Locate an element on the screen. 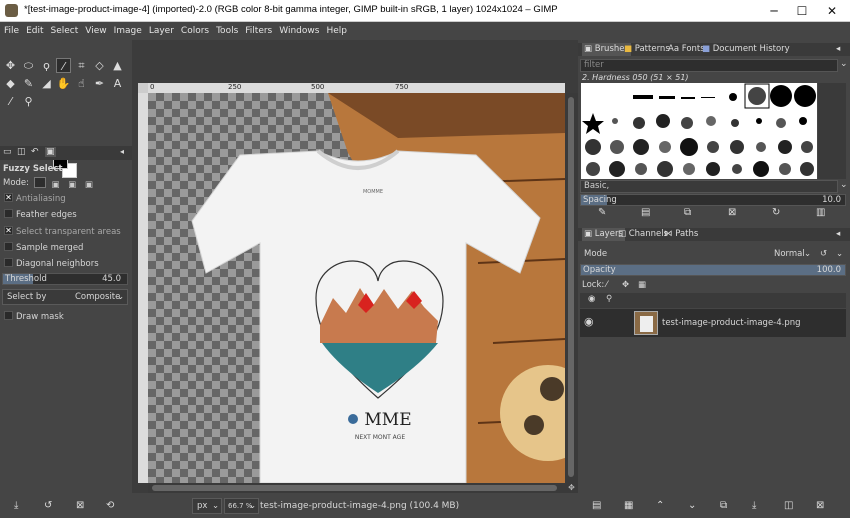  mode-replace-icon is located at coordinates (39, 182).